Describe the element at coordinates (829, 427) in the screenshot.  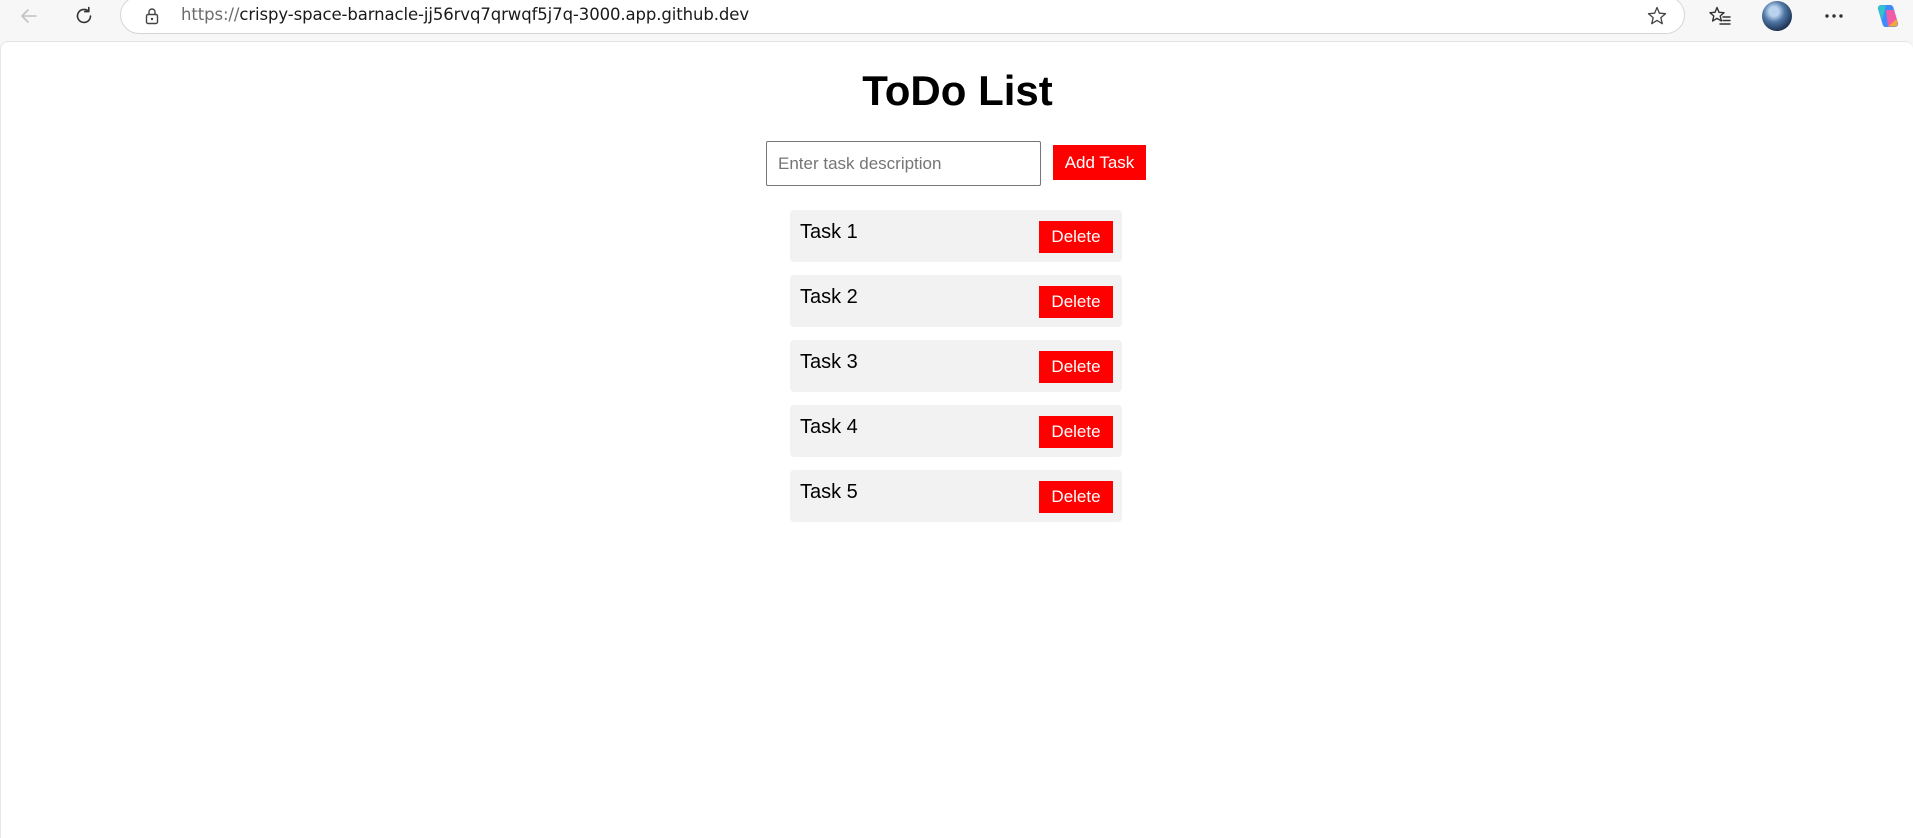
I see `task-text: Task 4` at that location.